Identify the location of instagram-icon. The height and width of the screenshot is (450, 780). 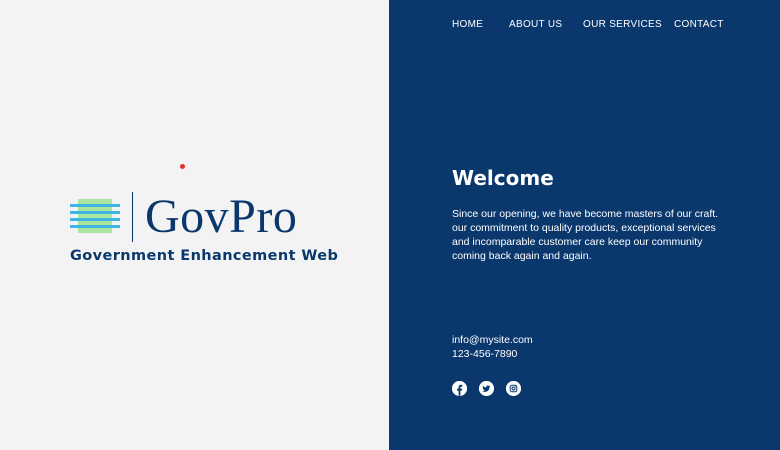
(513, 388).